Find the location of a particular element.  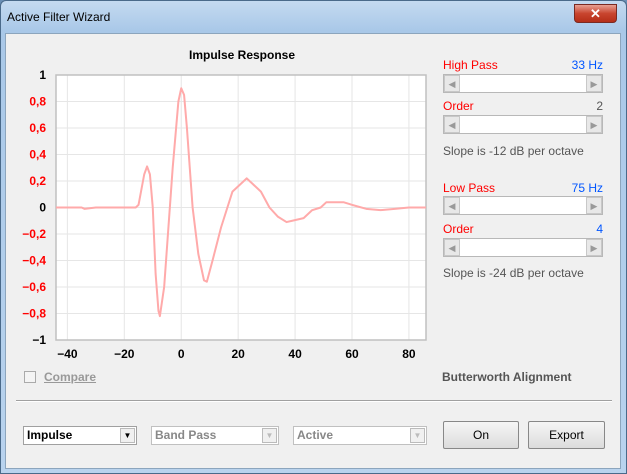

y-tick-label: −0,6 is located at coordinates (34, 287).